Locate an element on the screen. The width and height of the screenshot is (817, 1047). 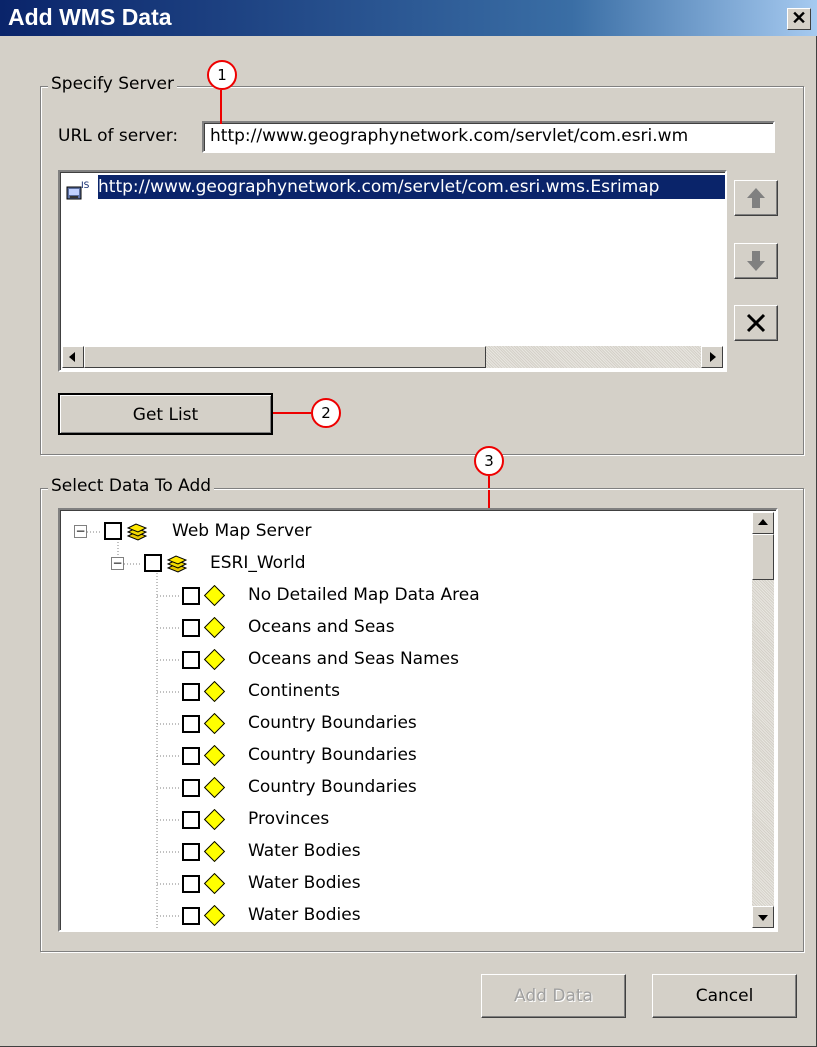
vscroll-track is located at coordinates (763, 720).